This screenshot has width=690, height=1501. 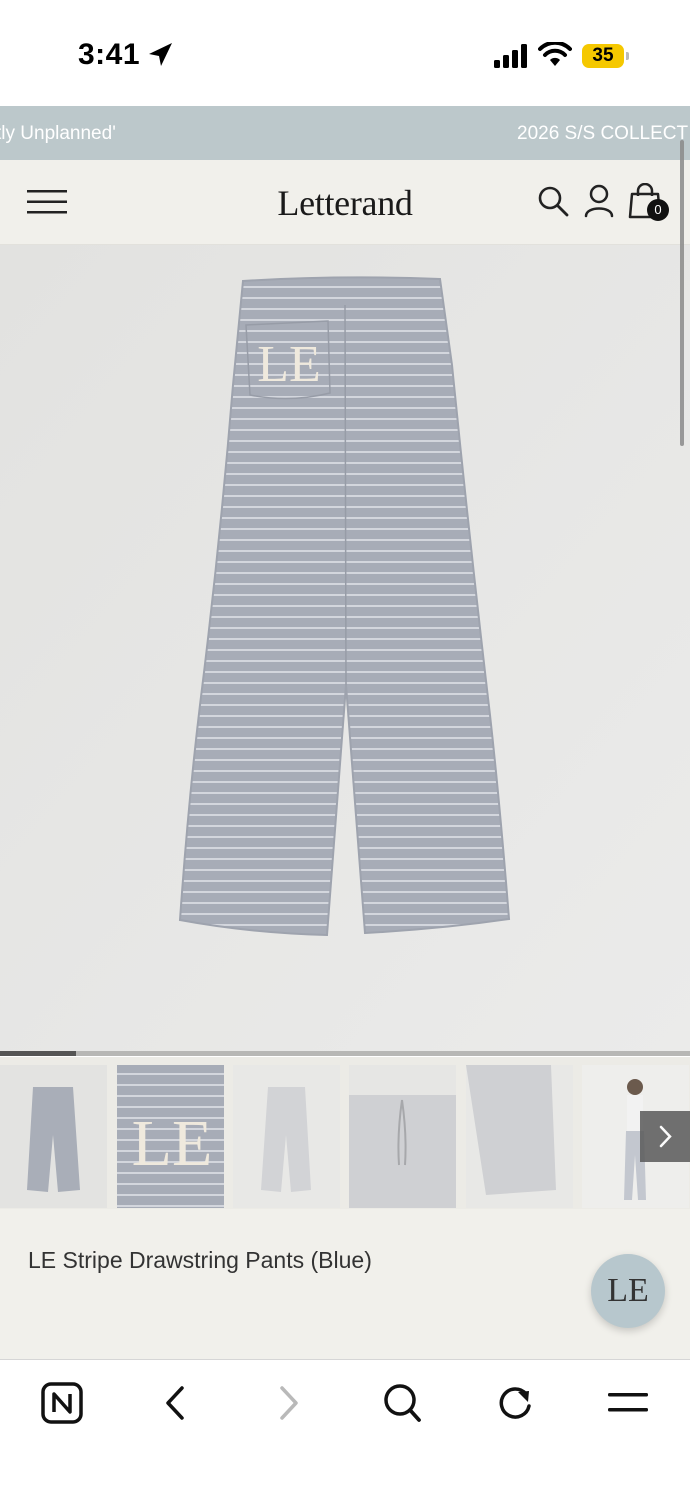 What do you see at coordinates (38, 1053) in the screenshot?
I see `slide-progress-fill` at bounding box center [38, 1053].